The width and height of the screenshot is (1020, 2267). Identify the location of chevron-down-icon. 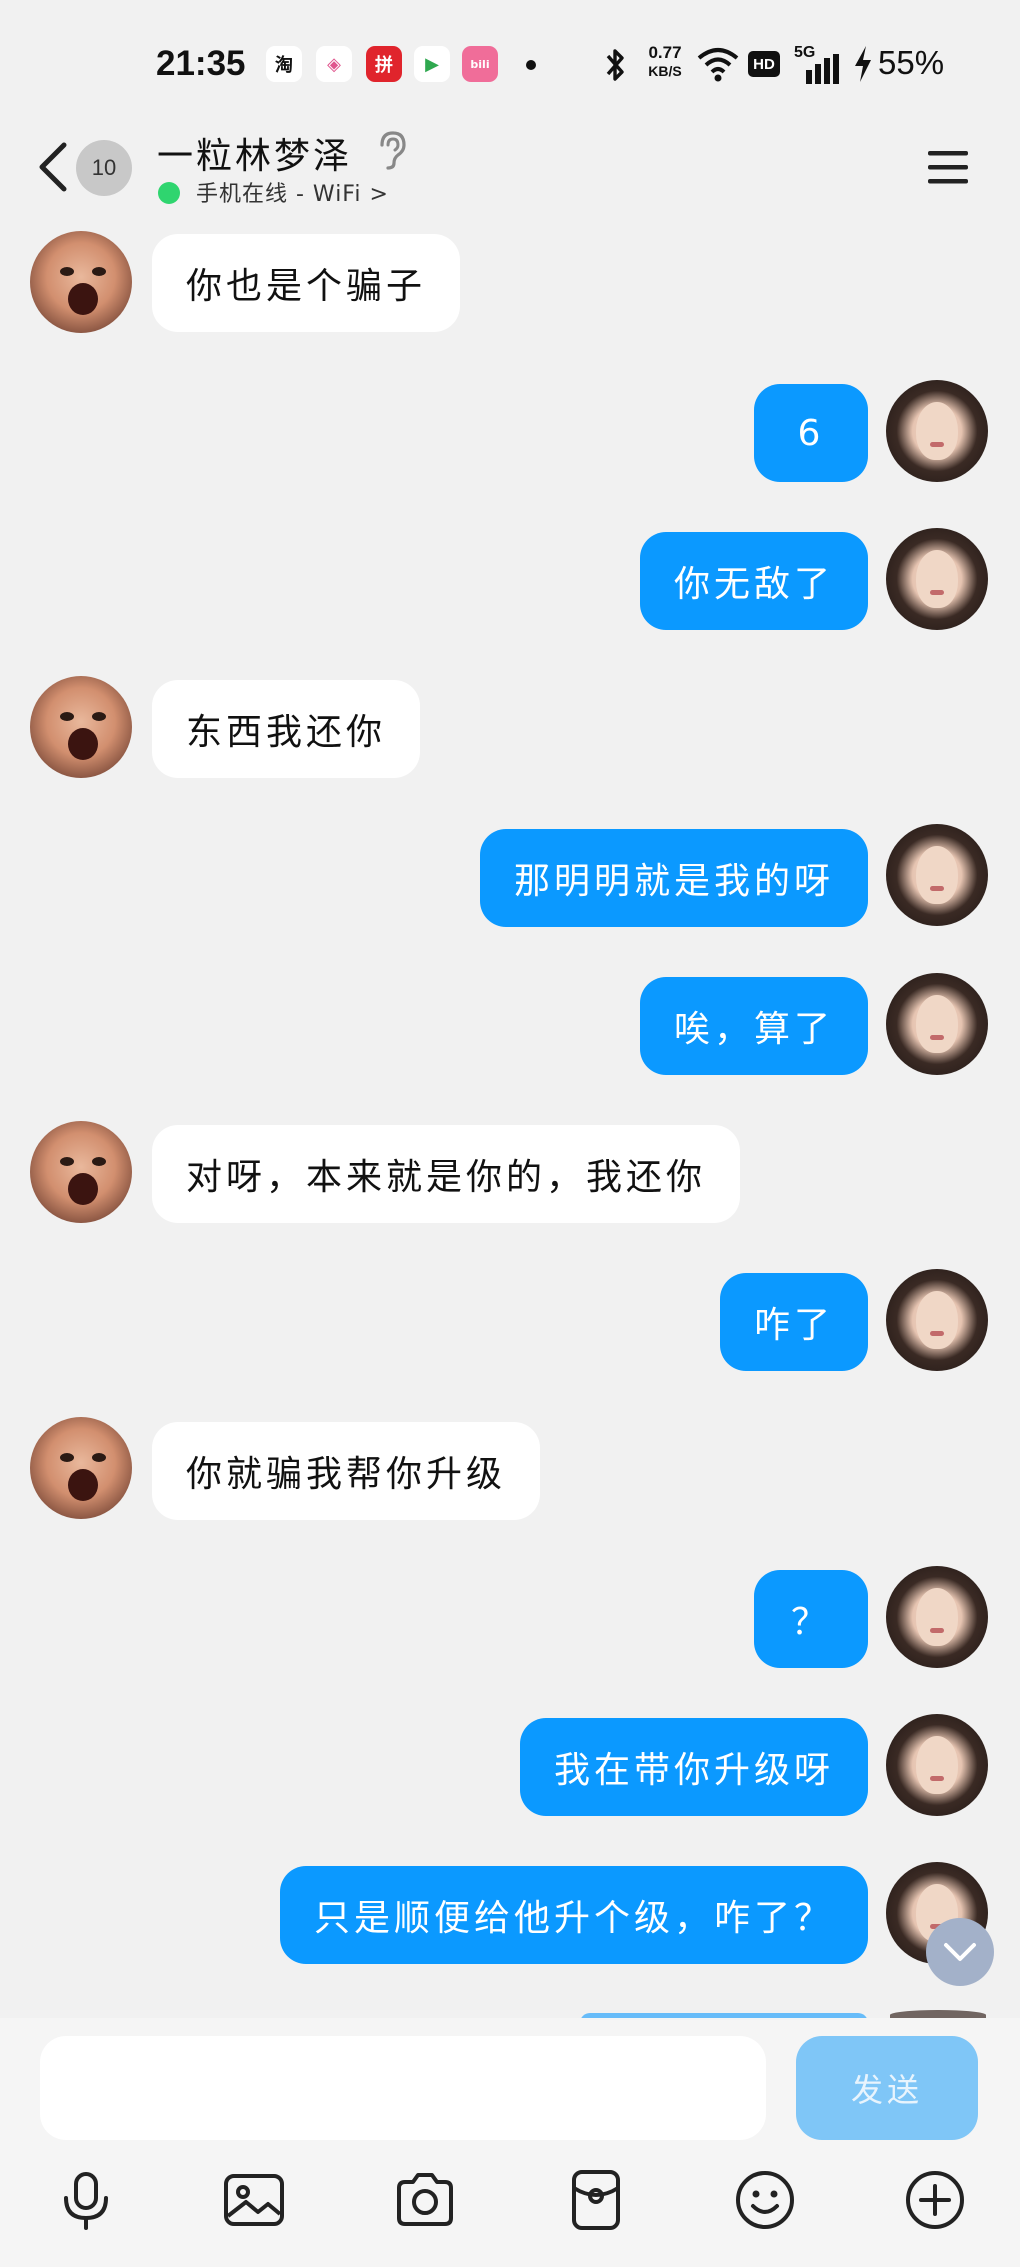
(960, 1952).